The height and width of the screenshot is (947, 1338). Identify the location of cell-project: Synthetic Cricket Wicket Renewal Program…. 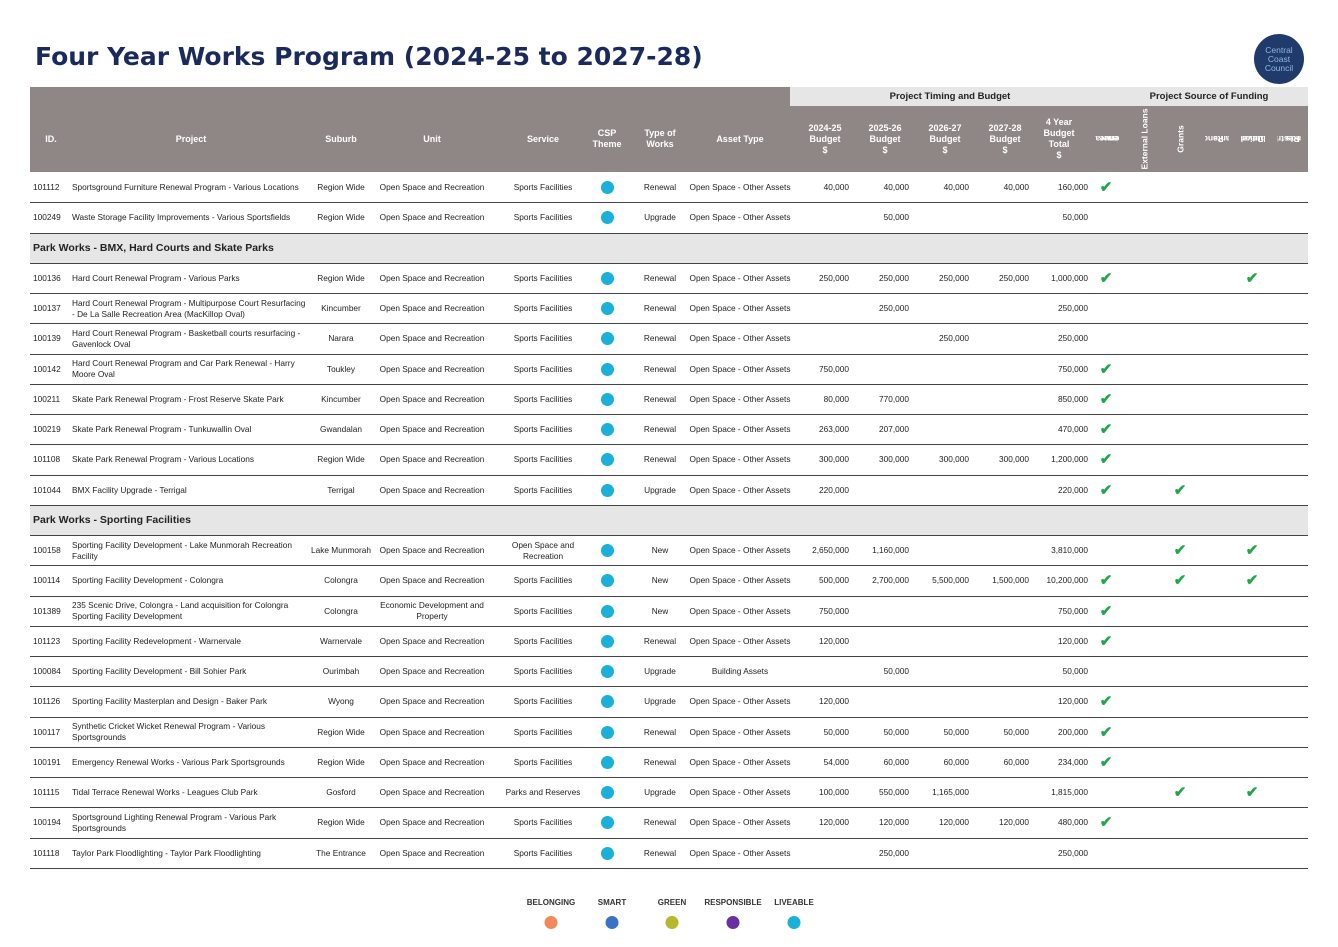
(169, 732).